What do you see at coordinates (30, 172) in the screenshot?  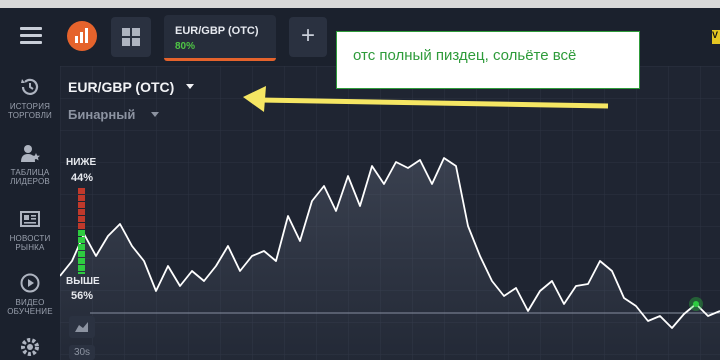 I see `sidebar-label: ТАБЛИЦА` at bounding box center [30, 172].